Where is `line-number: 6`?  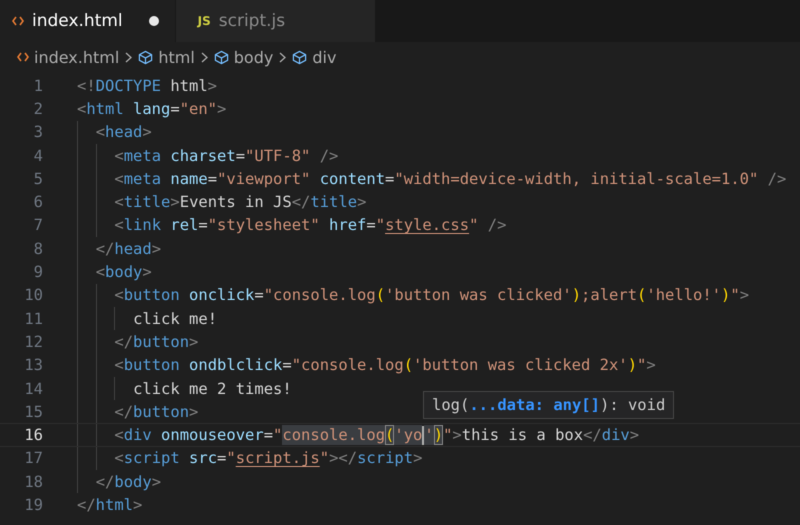
line-number: 6 is located at coordinates (37, 202).